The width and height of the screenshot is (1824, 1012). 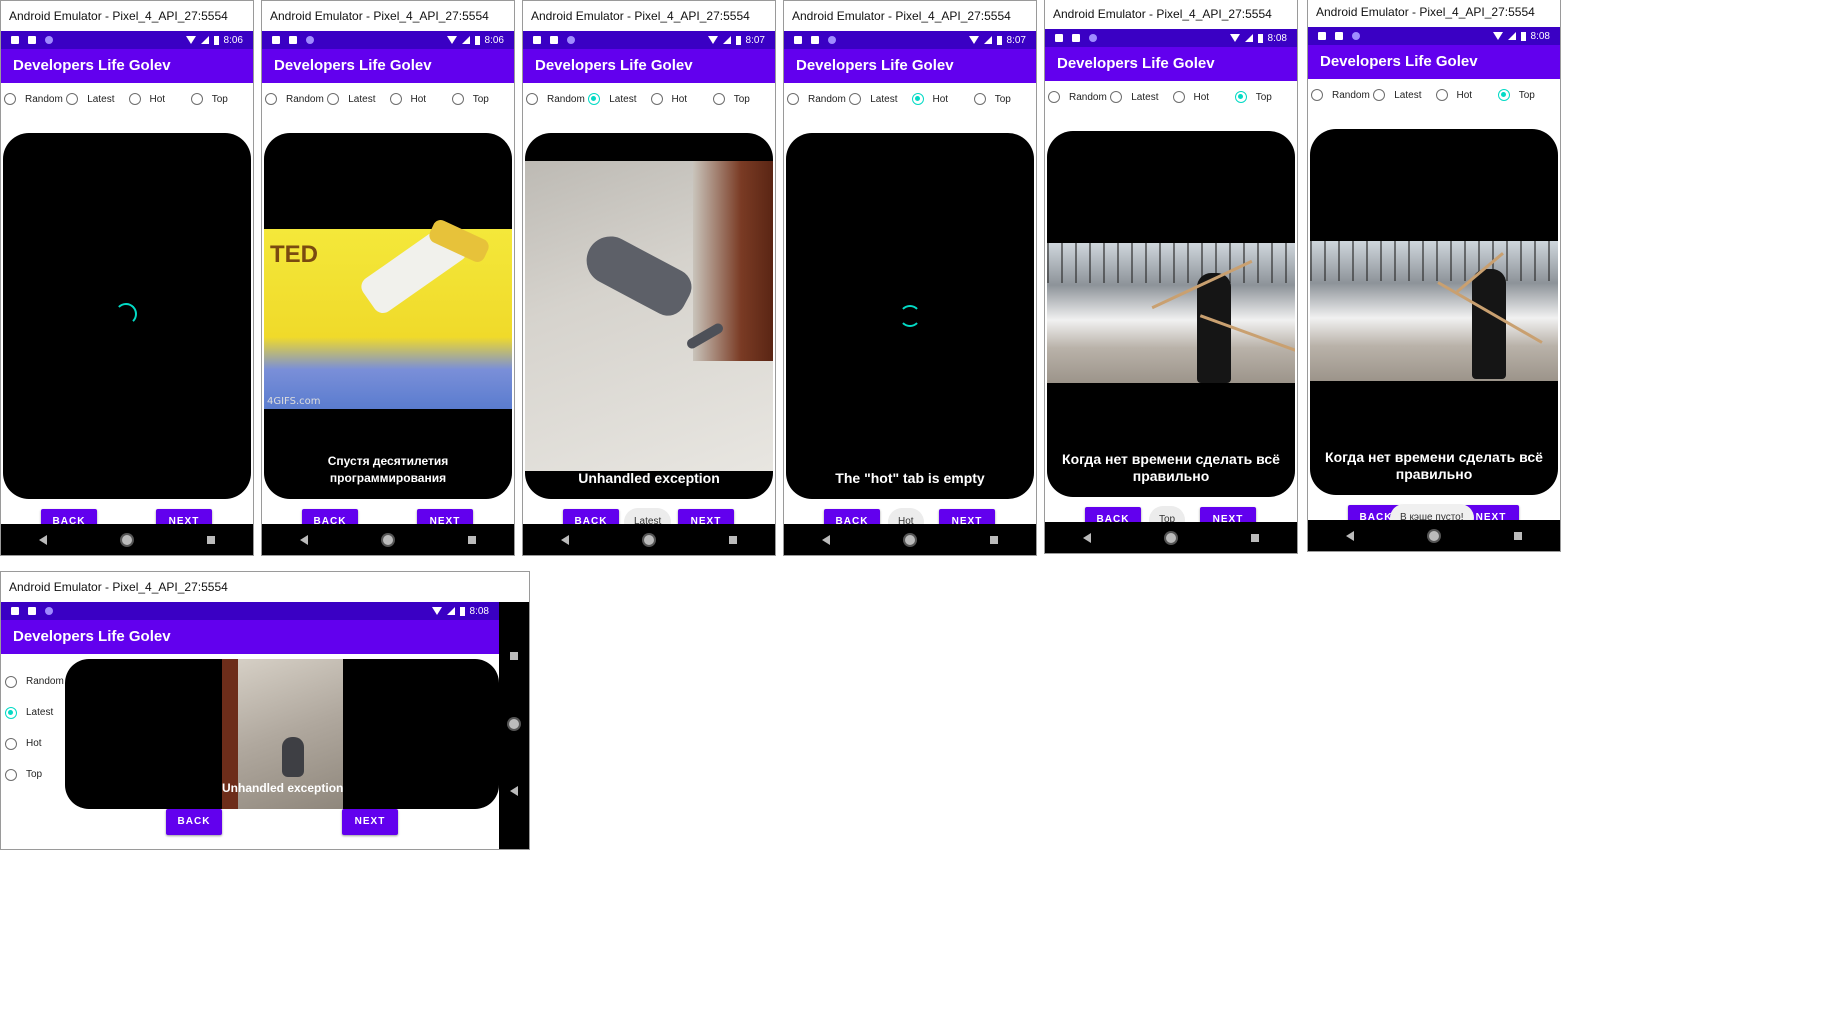 What do you see at coordinates (194, 822) in the screenshot?
I see `back-button: BACK` at bounding box center [194, 822].